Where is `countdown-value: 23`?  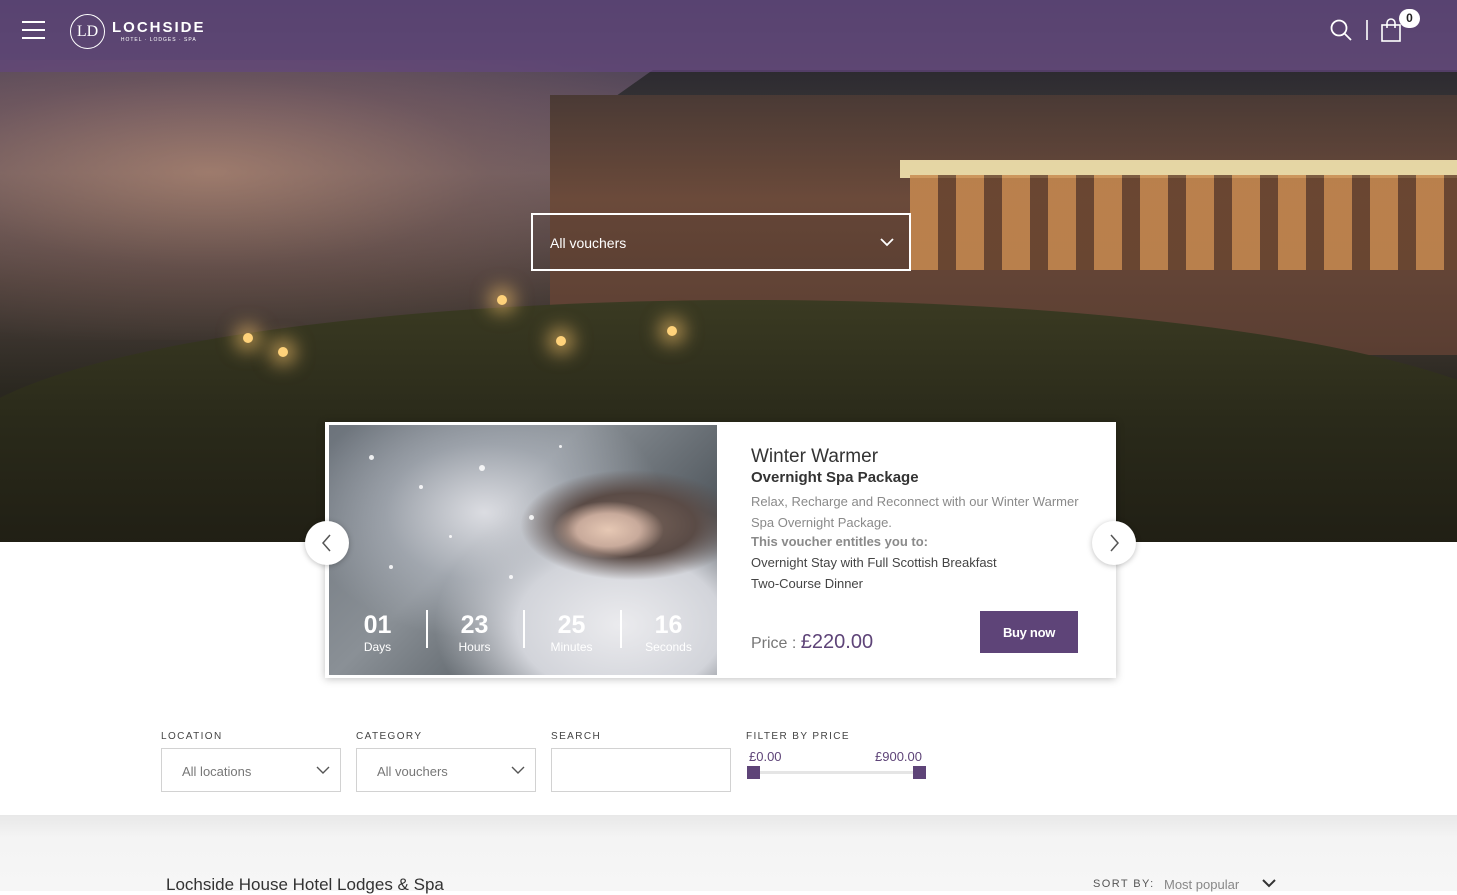
countdown-value: 23 is located at coordinates (474, 625).